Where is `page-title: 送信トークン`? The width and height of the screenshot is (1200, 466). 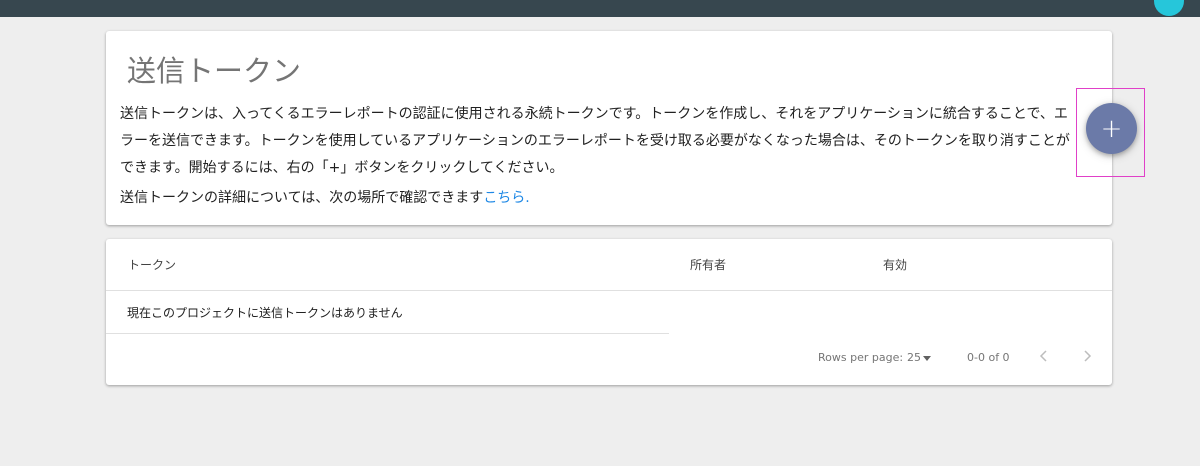 page-title: 送信トークン is located at coordinates (214, 71).